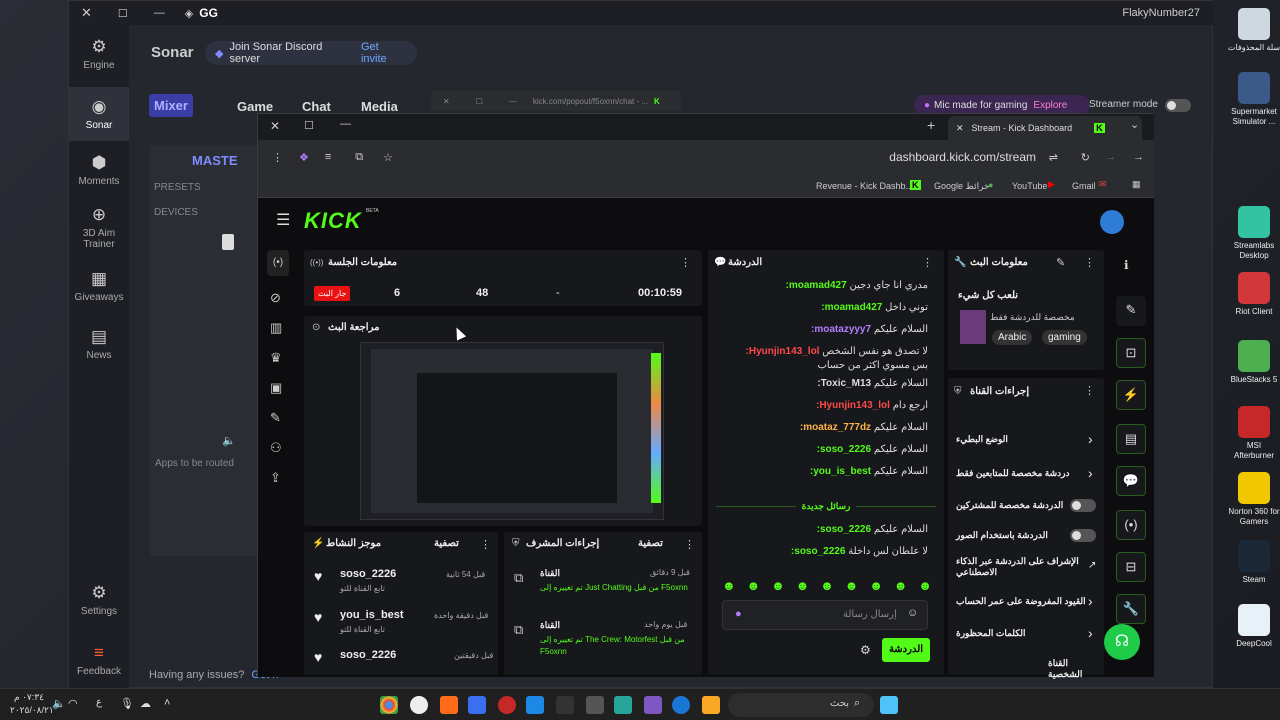 The image size is (1280, 720). What do you see at coordinates (311, 53) in the screenshot?
I see `discord-banner: ◆ Join Sonar Discord server Get invite` at bounding box center [311, 53].